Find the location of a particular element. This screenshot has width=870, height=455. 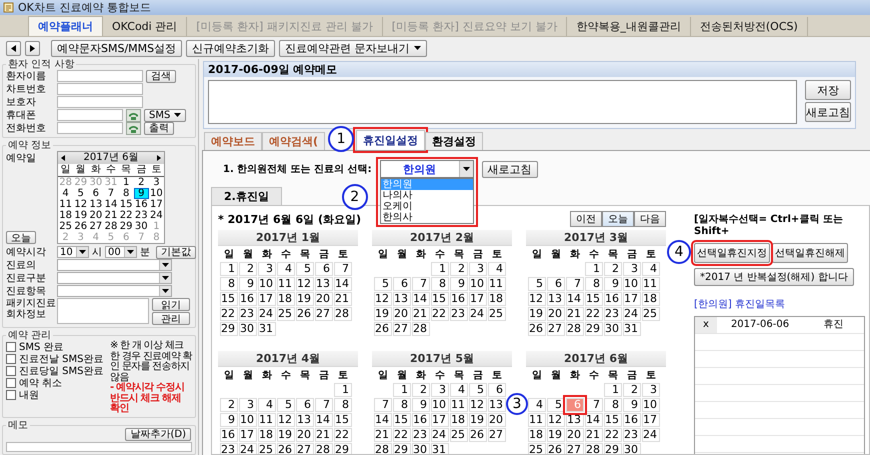

date-picker: 2017년 6월 일 월 화 수 목 금 토 28 29 30 31 1 2 3 4 5 6 7 8 9 10 11 12 13 14 15 16 17 18 19 20 21 22 23 24 25 26 27 28 29 30 1 2 3 4 5 6 7 8 is located at coordinates (111, 197).